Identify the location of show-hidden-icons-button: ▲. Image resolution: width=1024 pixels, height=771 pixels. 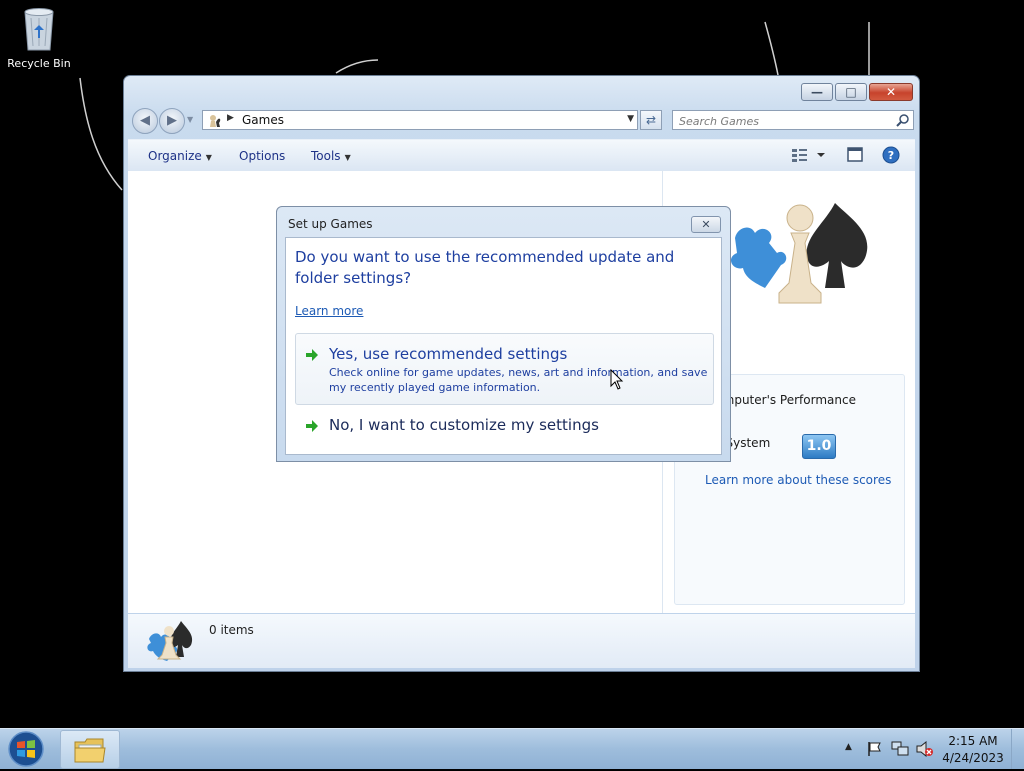
(848, 747).